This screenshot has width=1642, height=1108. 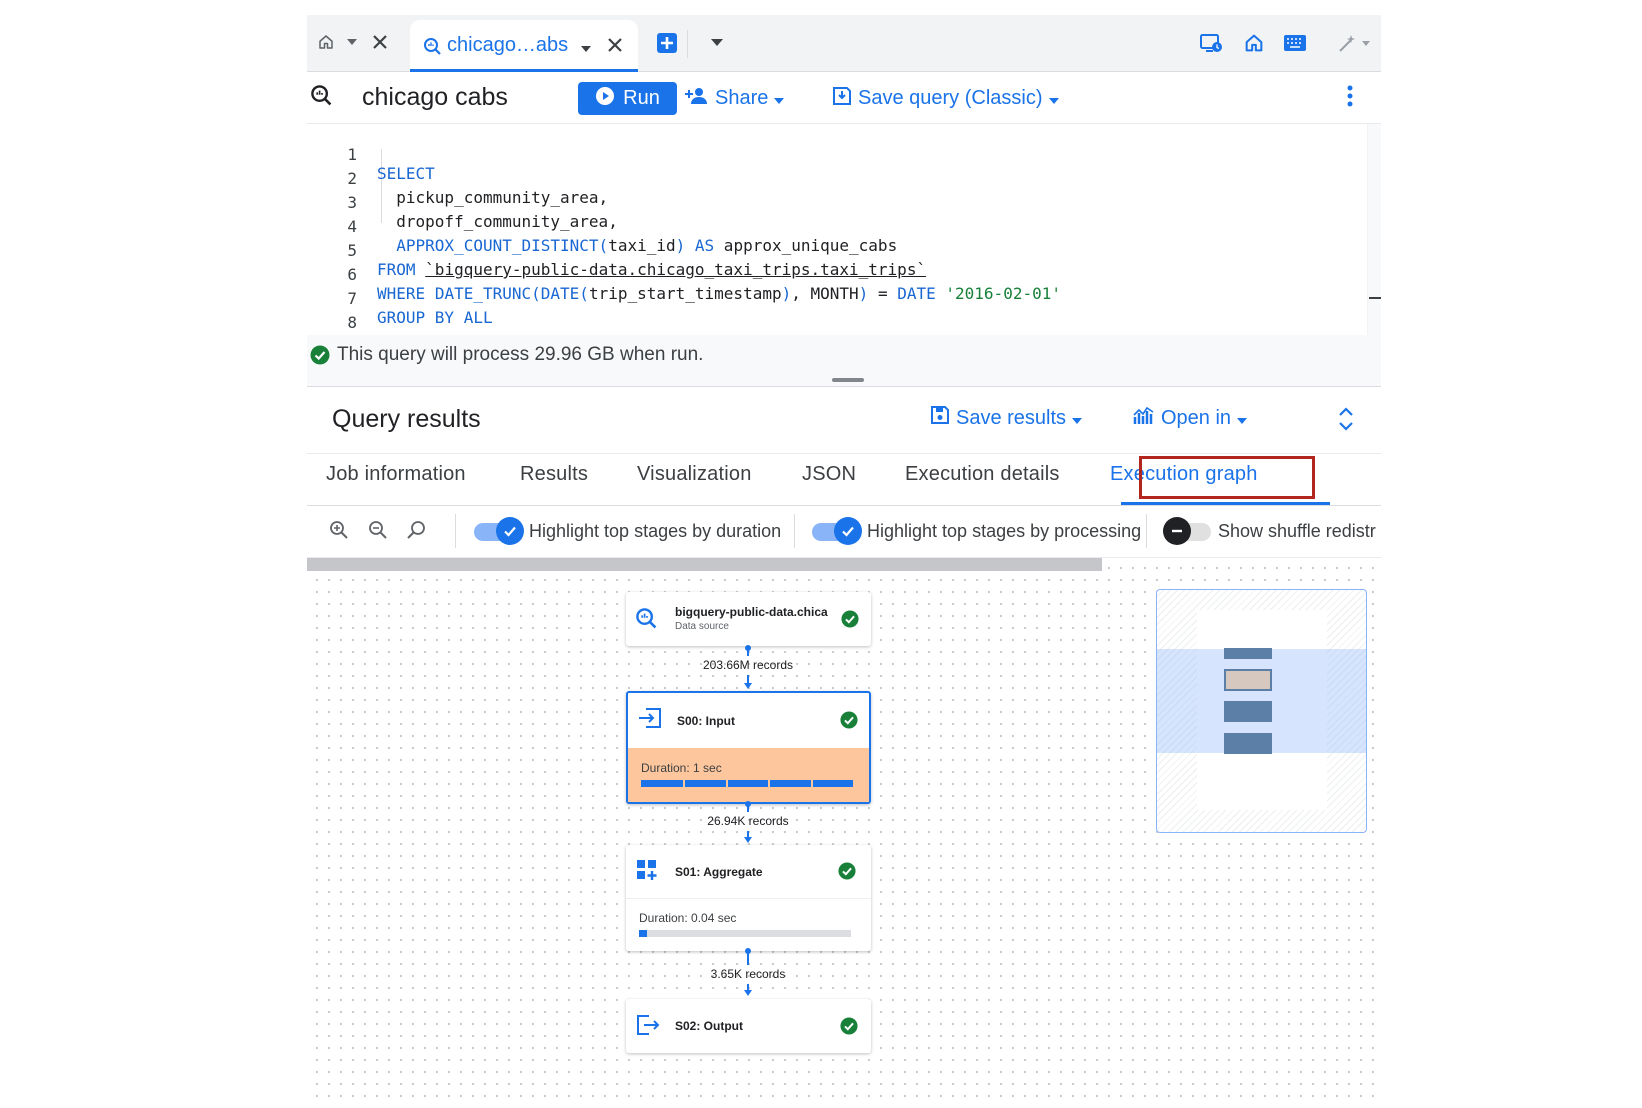 What do you see at coordinates (688, 918) in the screenshot?
I see `duration-text: Duration: 0.04 sec` at bounding box center [688, 918].